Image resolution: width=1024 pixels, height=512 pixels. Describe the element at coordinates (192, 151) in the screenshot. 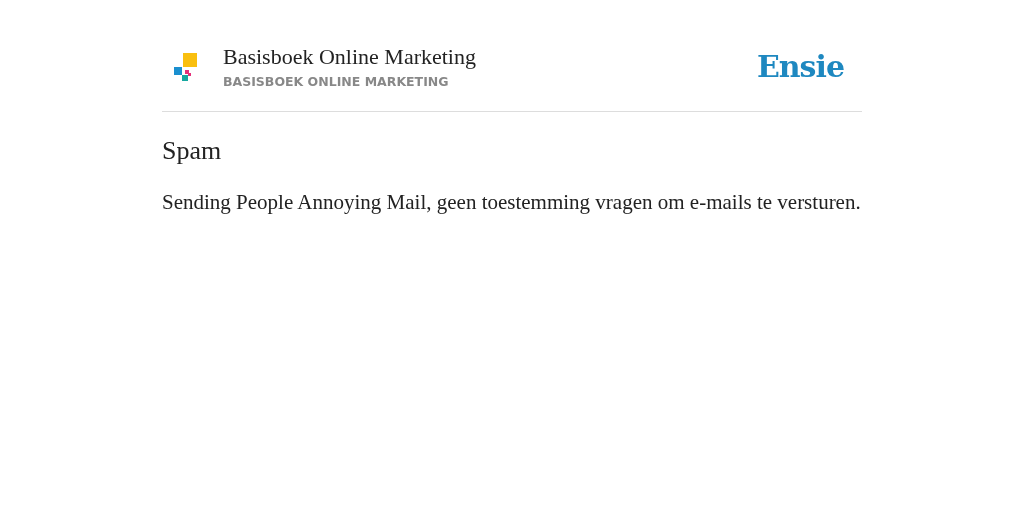

I see `term-heading: Spam` at that location.